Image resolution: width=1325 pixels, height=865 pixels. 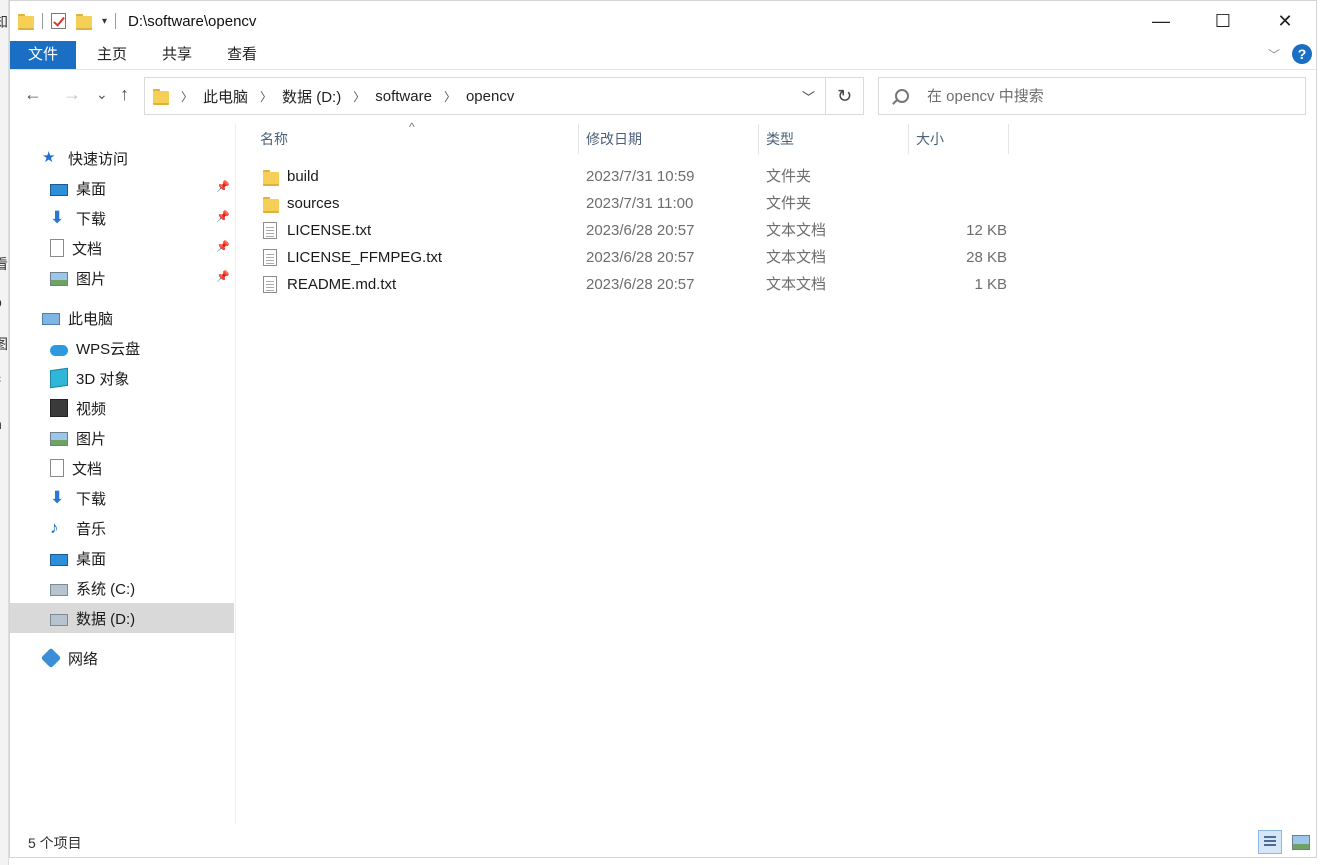 I want to click on sidebar-item-label: 图片, so click(x=91, y=439).